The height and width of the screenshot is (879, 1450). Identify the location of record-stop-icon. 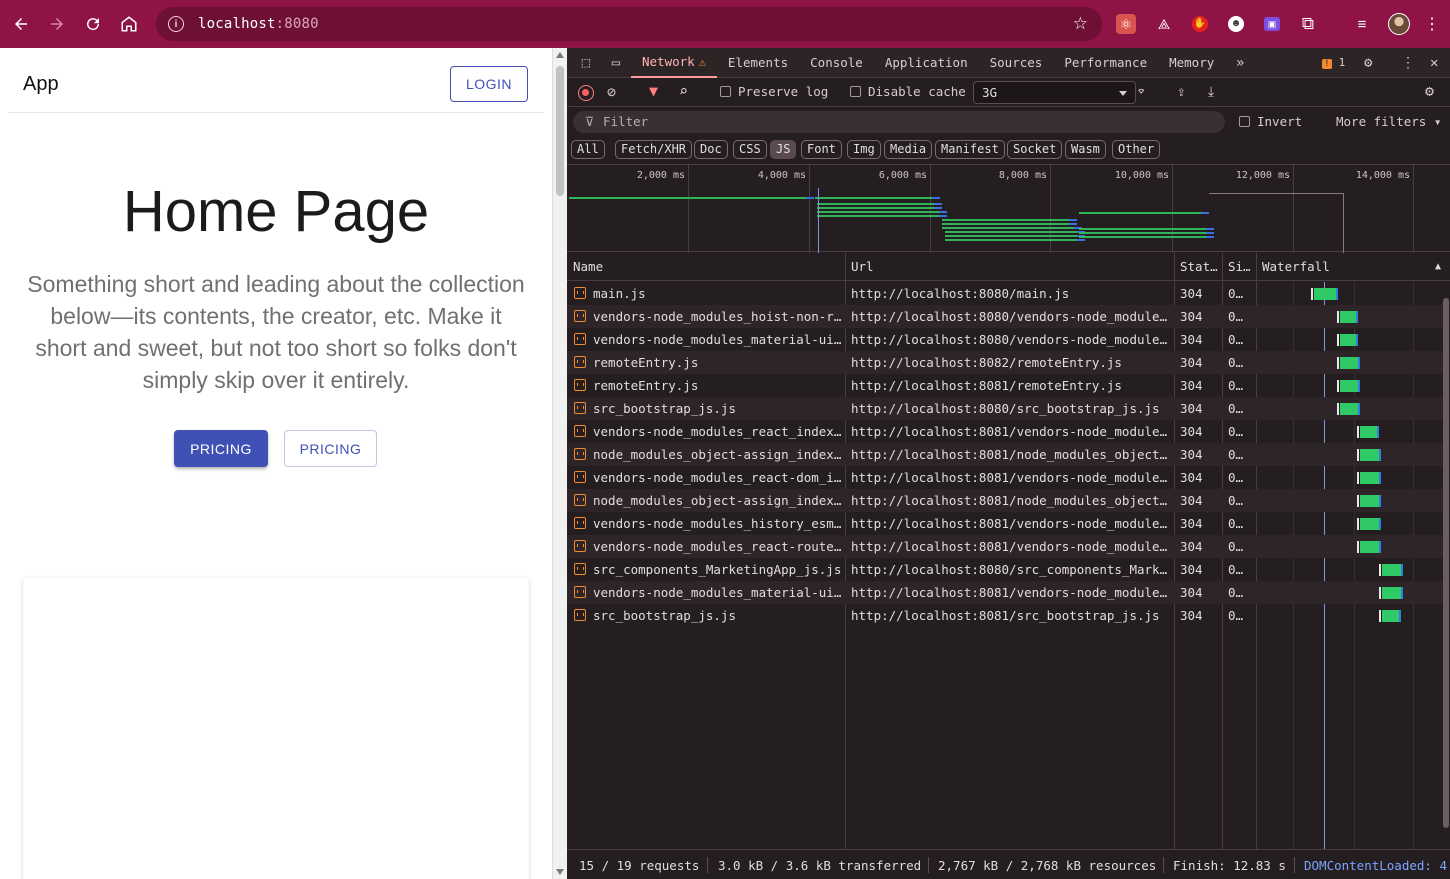
(586, 93).